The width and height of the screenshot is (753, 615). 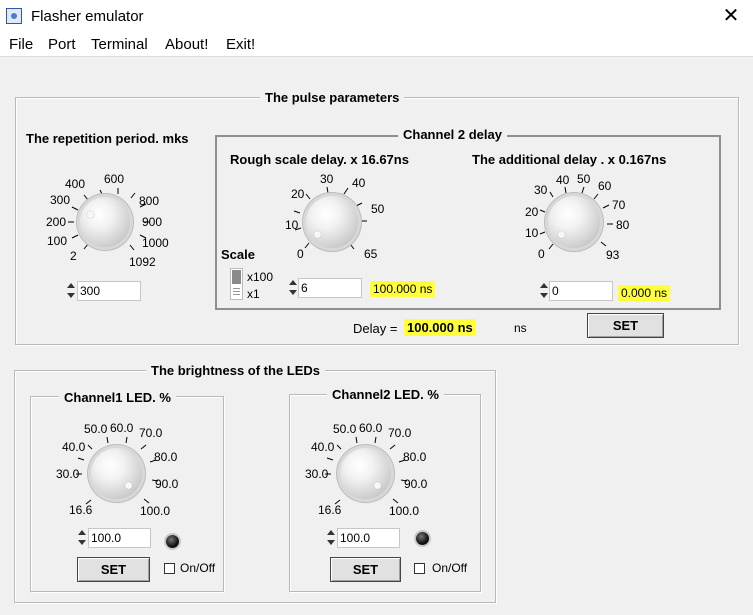 I want to click on channel2-tick-90: 90.0, so click(x=416, y=484).